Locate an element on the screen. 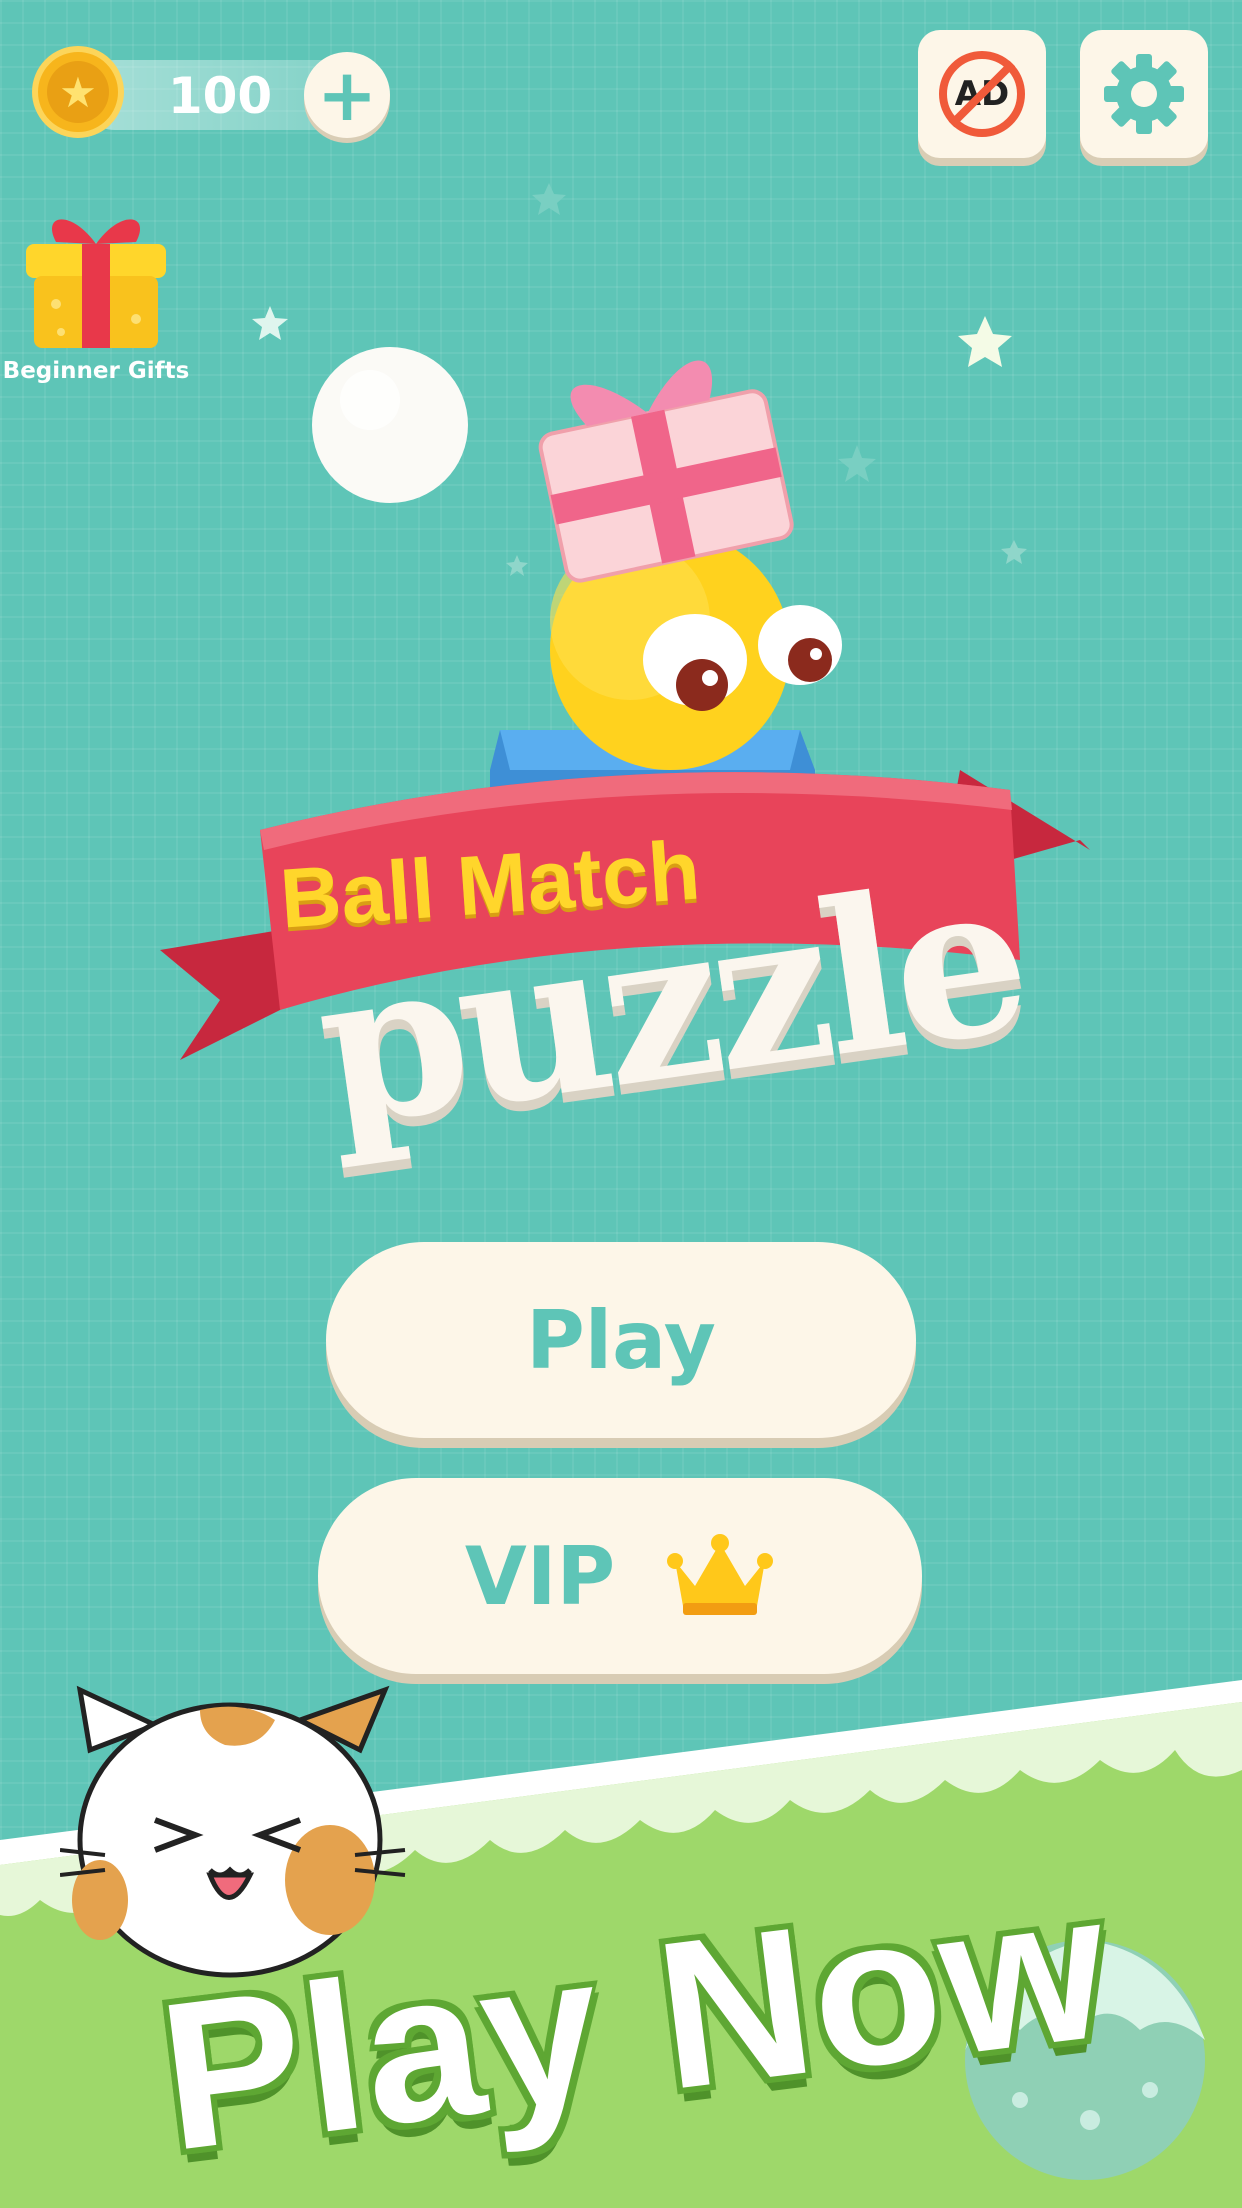  add-coins-button: + is located at coordinates (347, 95).